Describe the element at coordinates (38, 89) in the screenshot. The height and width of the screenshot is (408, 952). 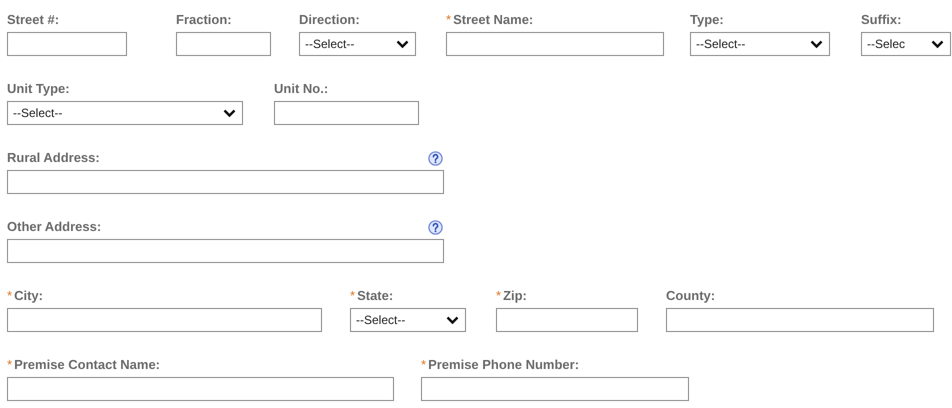
I see `field-label: Unit Type:` at that location.